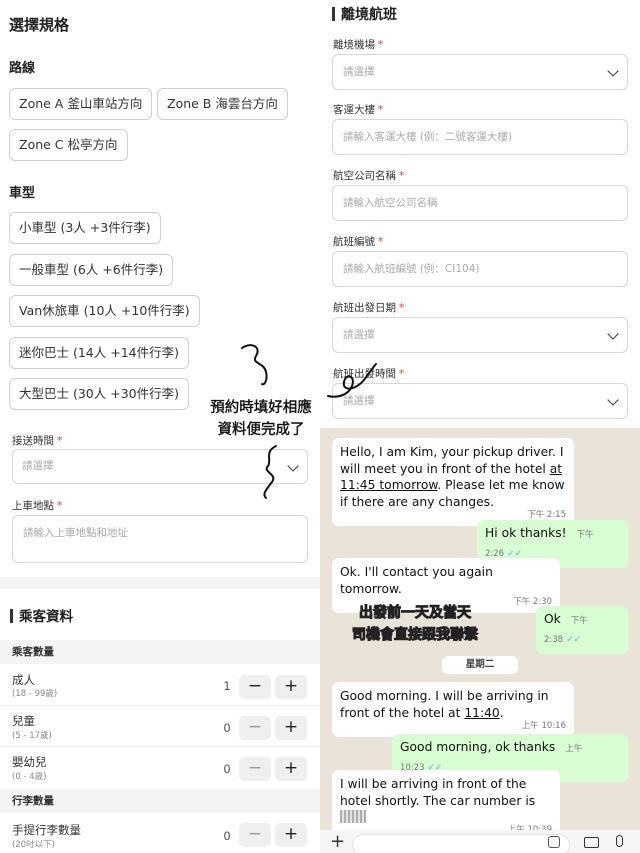 The width and height of the screenshot is (640, 853). I want to click on flight-number-input: 請輸入航班編號 (例：CI104), so click(480, 269).